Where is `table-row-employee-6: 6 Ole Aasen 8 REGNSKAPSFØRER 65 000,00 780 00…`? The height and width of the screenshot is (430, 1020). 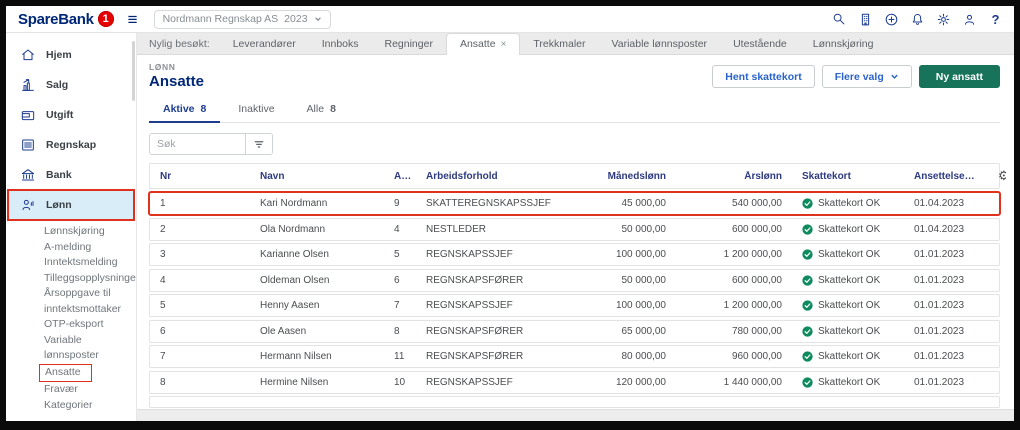 table-row-employee-6: 6 Ole Aasen 8 REGNSKAPSFØRER 65 000,00 780 00… is located at coordinates (574, 331).